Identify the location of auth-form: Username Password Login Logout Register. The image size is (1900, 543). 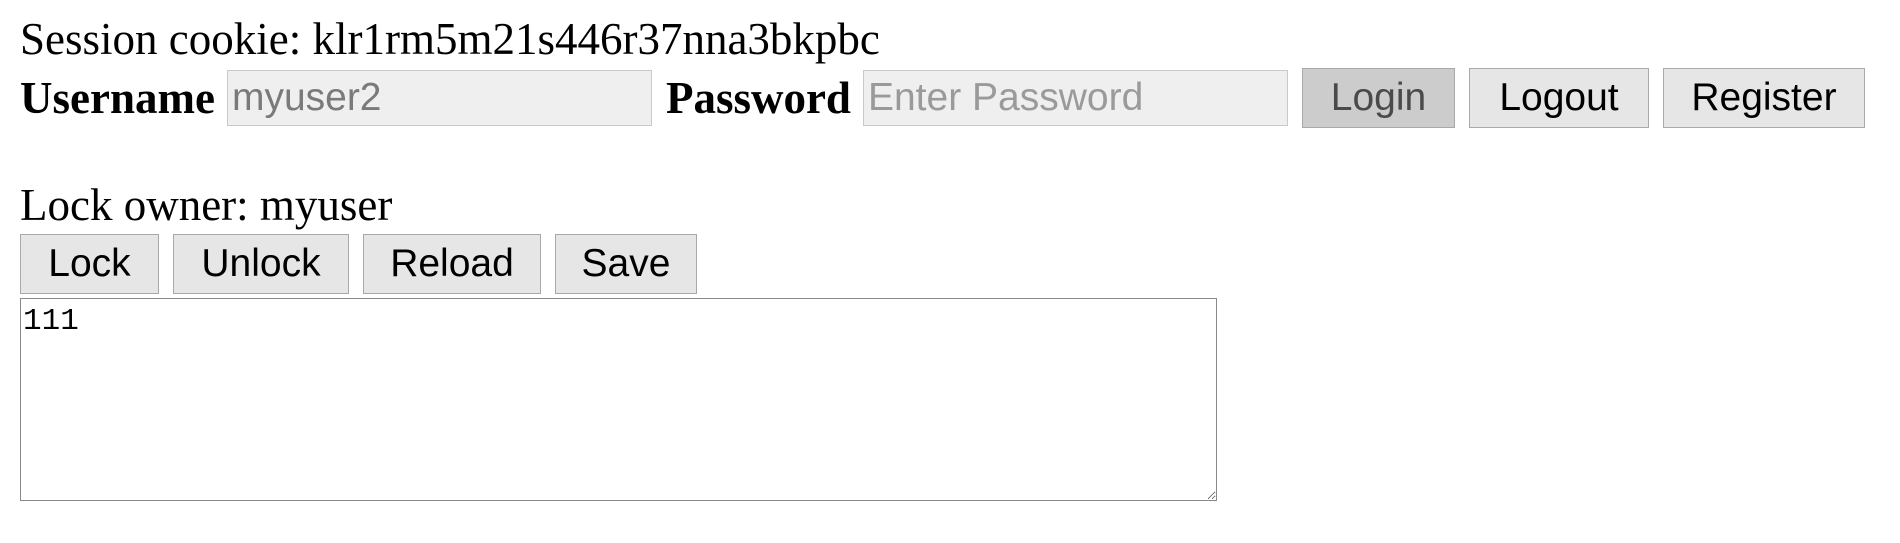
(942, 98).